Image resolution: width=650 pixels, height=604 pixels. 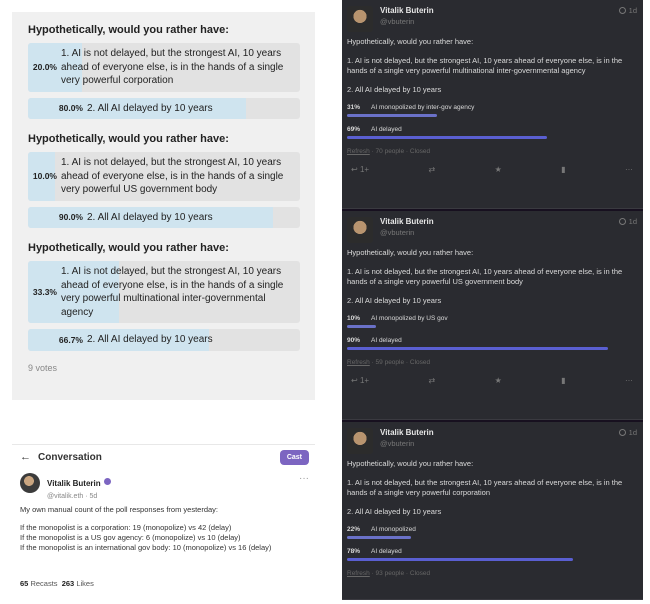 I want to click on cast-meta: Refresh · 59 people · Closed, so click(x=492, y=362).